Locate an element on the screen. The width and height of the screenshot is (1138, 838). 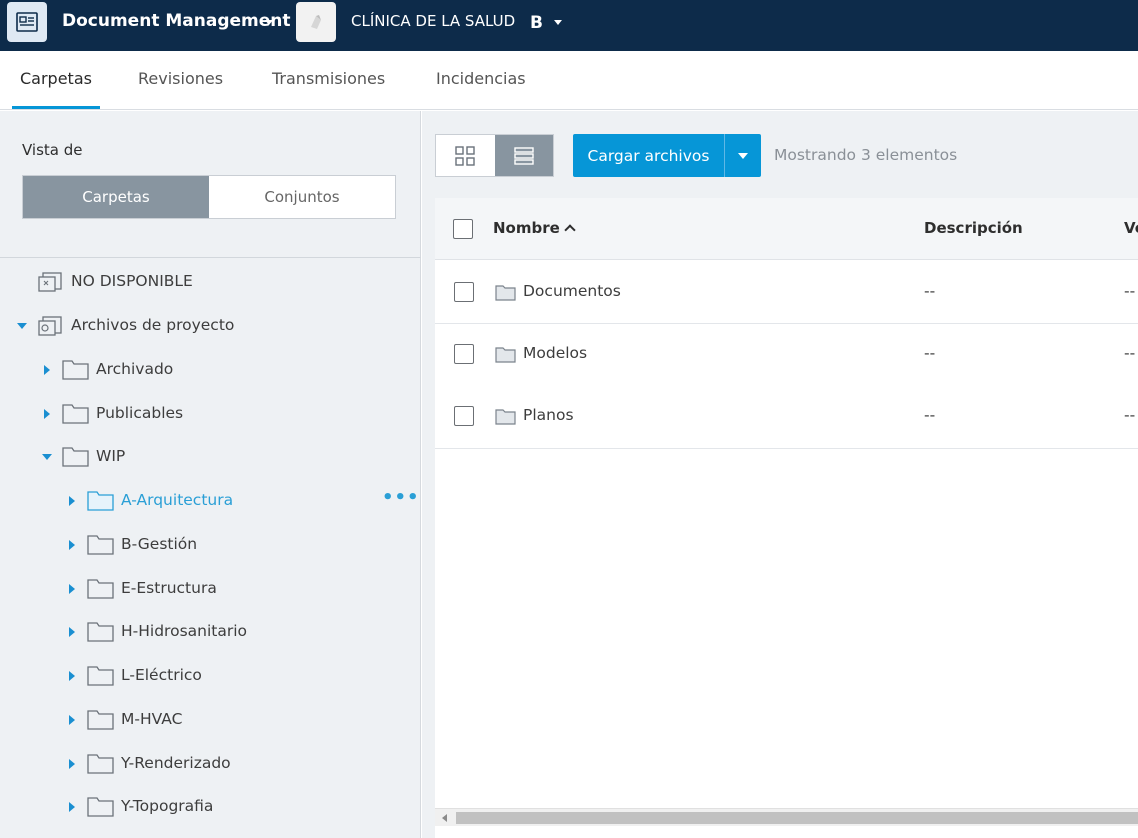
tree-item-label: Y-Renderizado is located at coordinates (176, 763).